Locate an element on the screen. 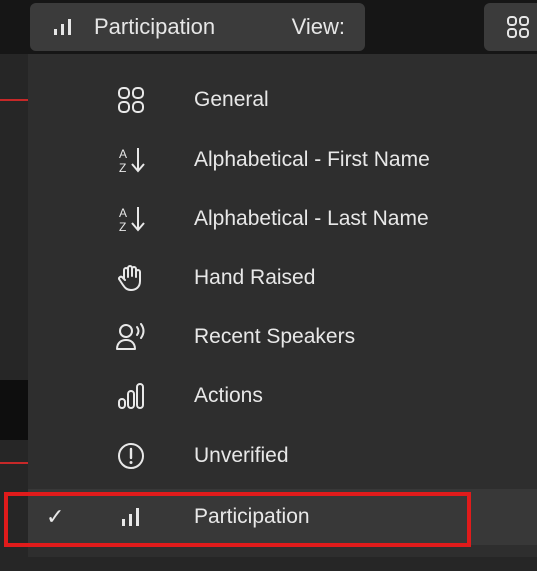 The width and height of the screenshot is (537, 571). menu-item-recent-speakers: Recent Speakers is located at coordinates (282, 337).